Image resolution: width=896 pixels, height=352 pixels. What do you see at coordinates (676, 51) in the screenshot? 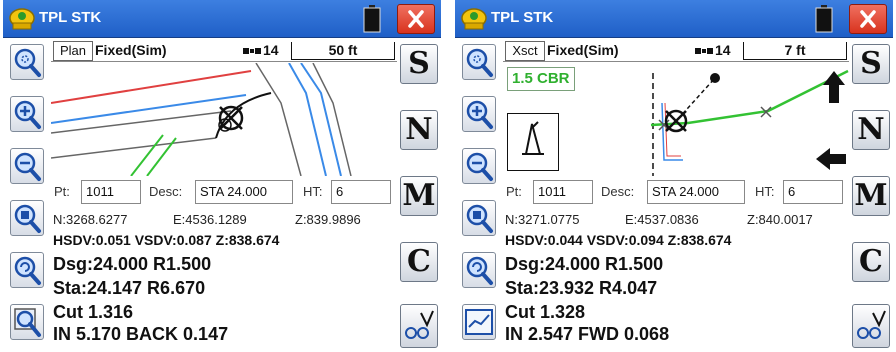
I see `status-bar: Xsct Fixed(Sim) 14 7 ft` at bounding box center [676, 51].